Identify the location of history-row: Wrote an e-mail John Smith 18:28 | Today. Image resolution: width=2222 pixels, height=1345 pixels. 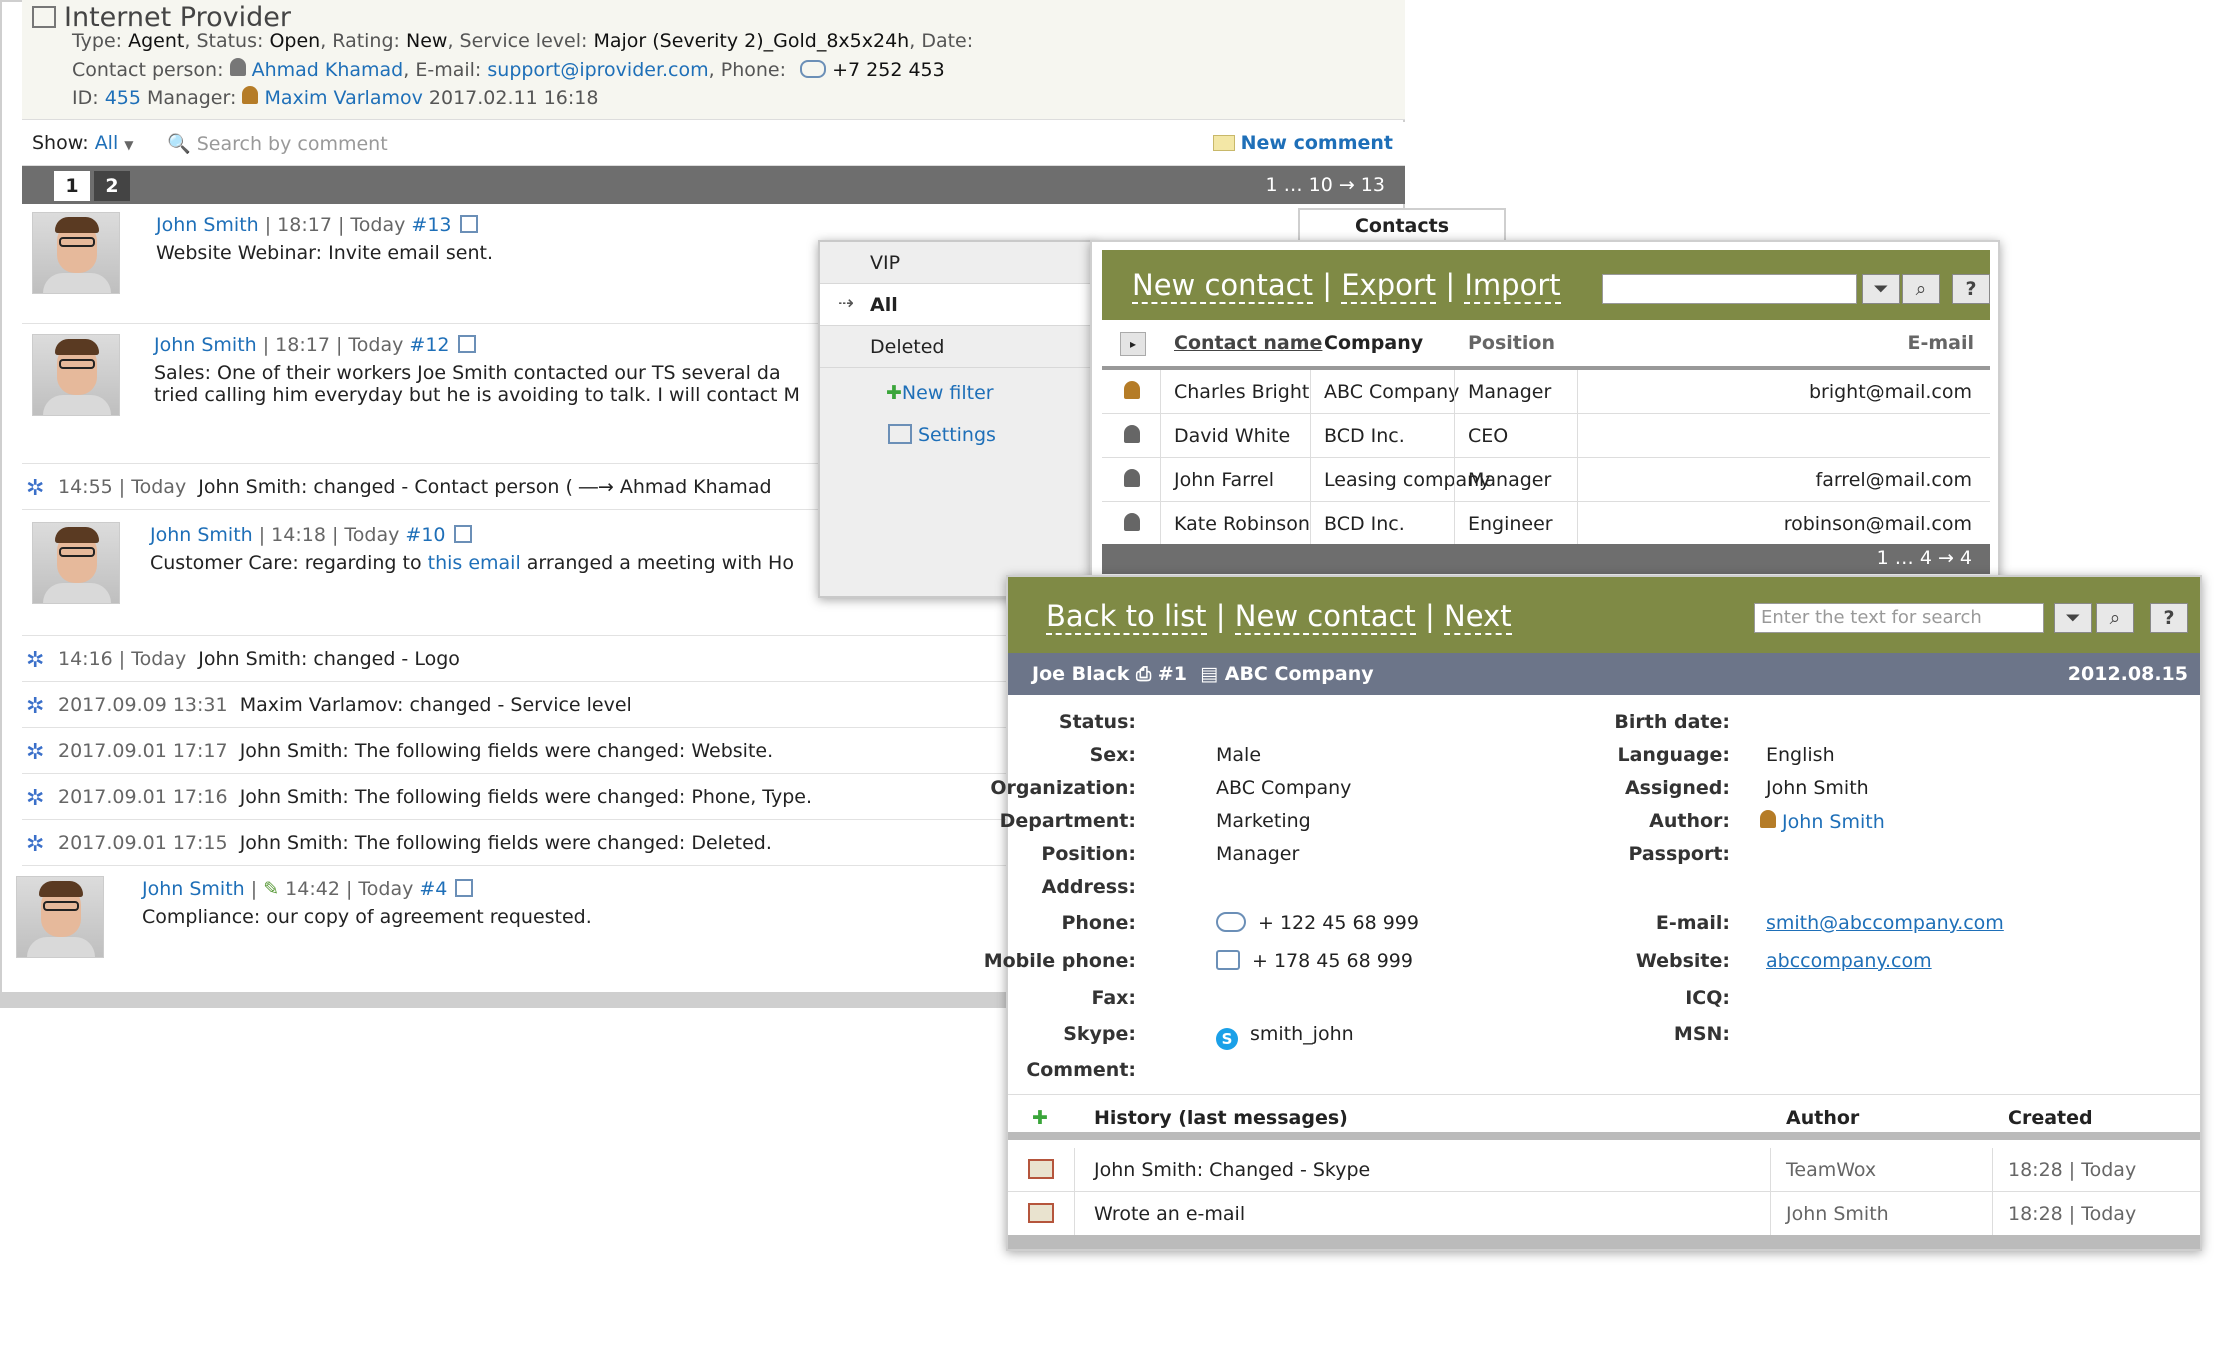
(1604, 1214).